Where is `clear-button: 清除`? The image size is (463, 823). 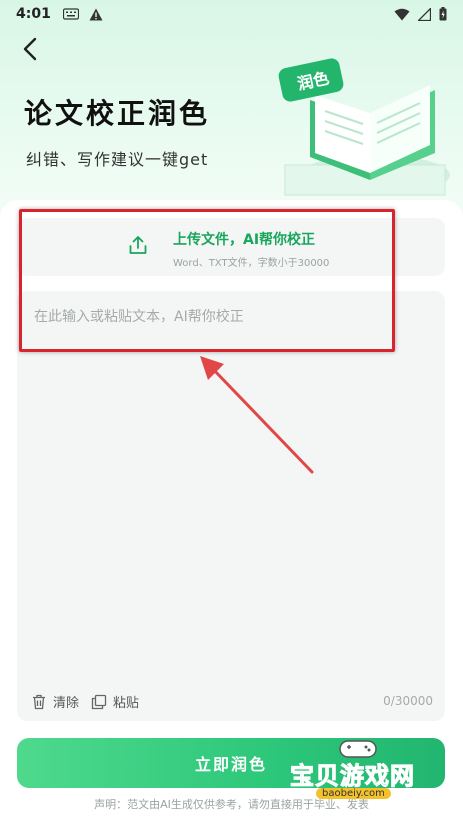 clear-button: 清除 is located at coordinates (55, 701).